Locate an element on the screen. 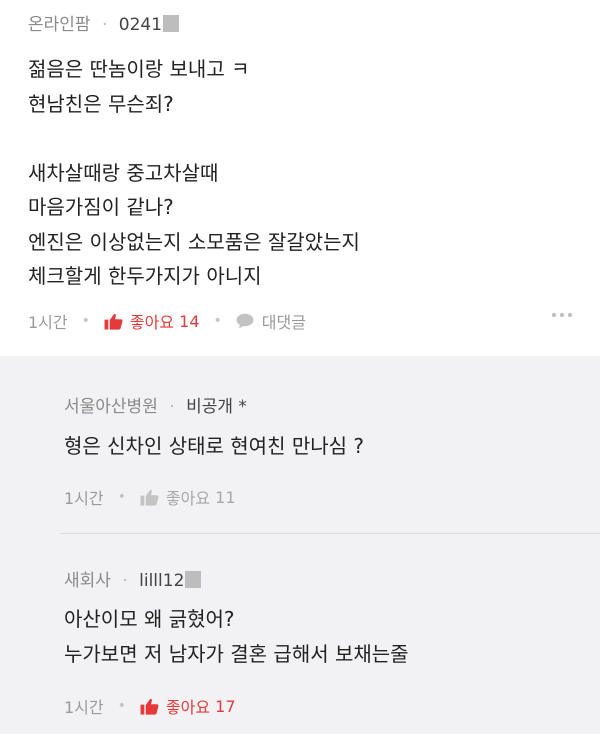 The height and width of the screenshot is (734, 600). post-body-line: 체크할게 한두가지가 아니지 is located at coordinates (145, 276).